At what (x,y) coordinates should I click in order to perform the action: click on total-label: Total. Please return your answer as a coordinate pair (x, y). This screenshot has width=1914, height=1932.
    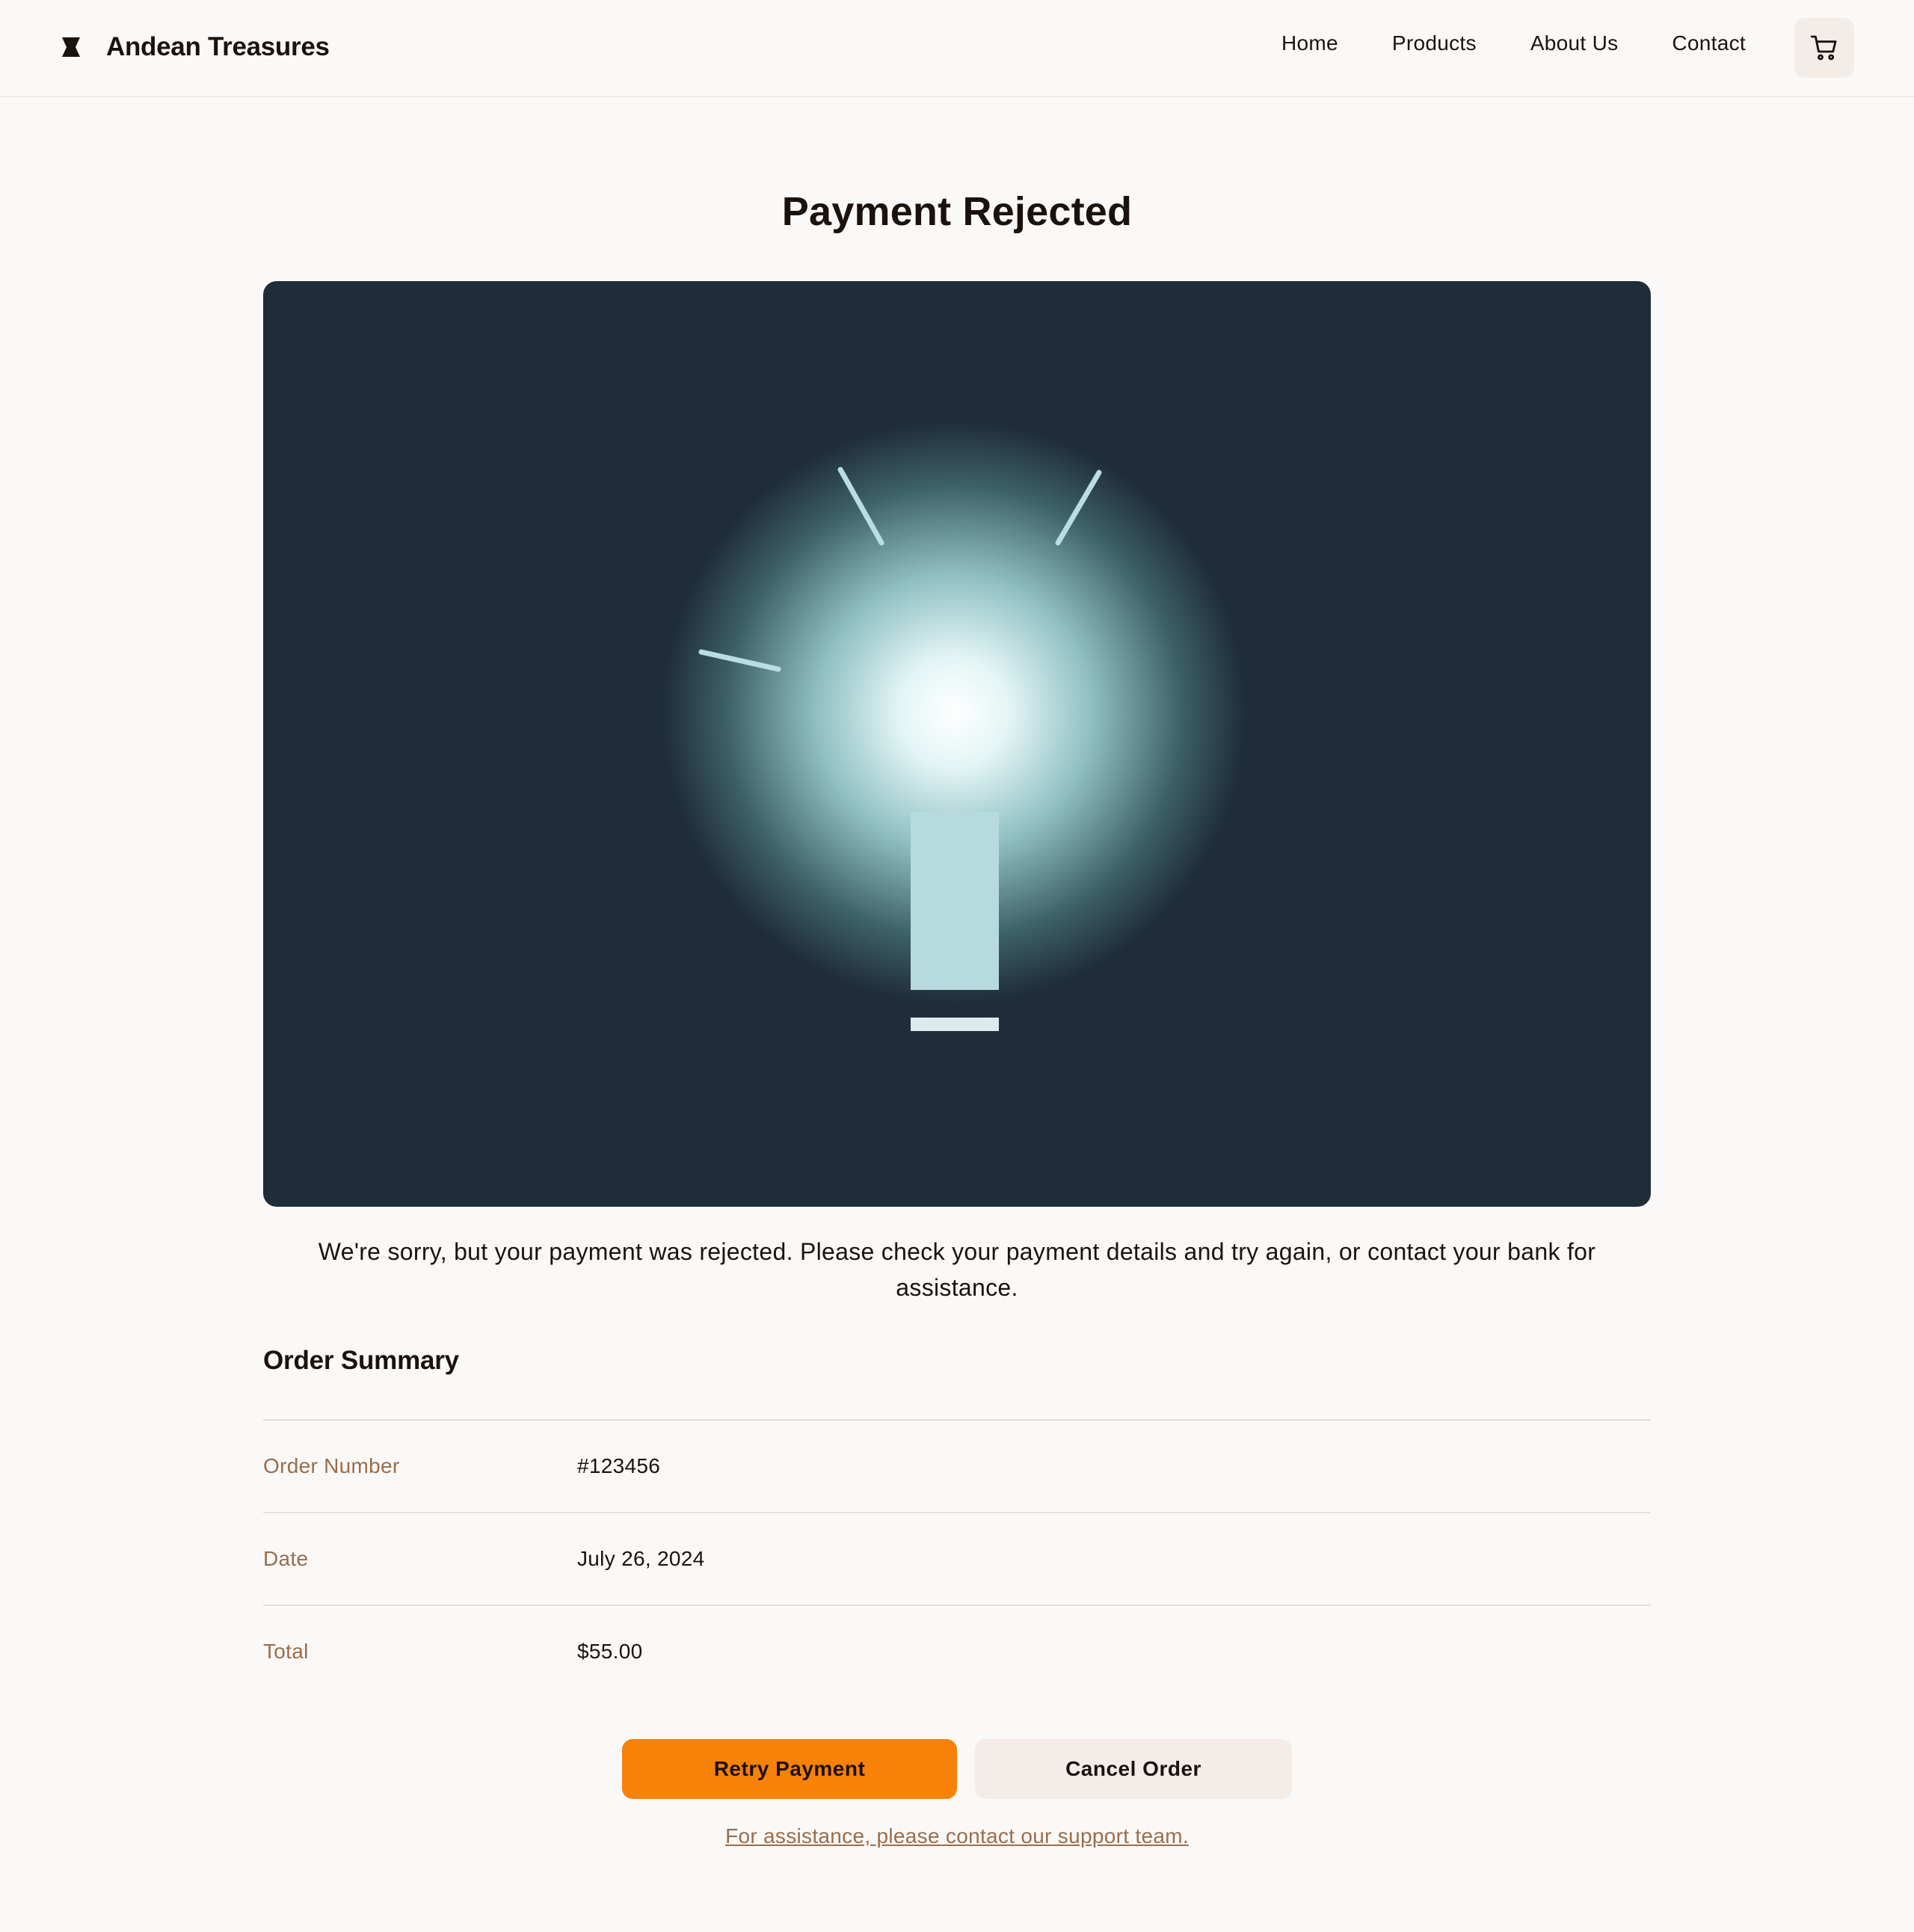
    Looking at the image, I should click on (286, 1651).